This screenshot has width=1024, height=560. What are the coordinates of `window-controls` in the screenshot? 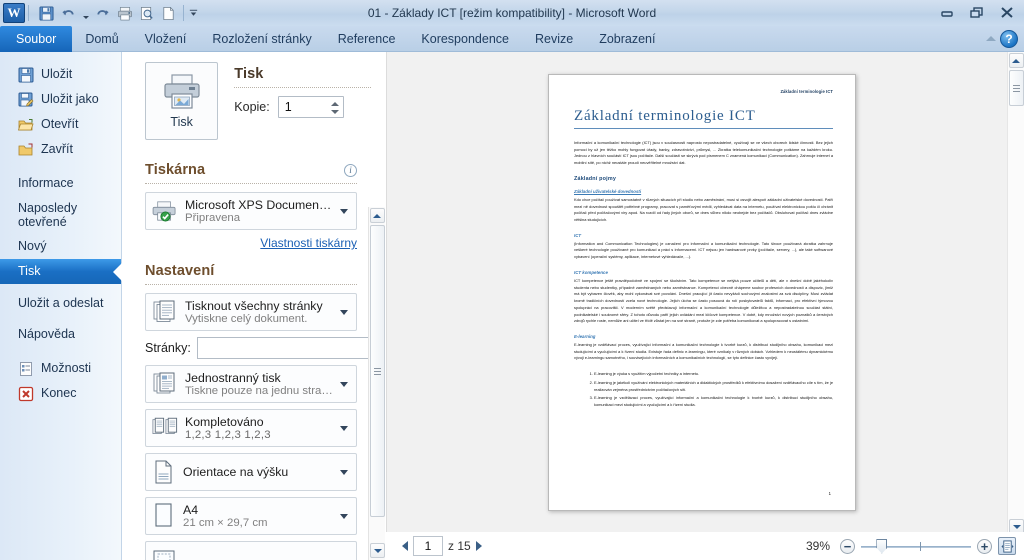 It's located at (977, 12).